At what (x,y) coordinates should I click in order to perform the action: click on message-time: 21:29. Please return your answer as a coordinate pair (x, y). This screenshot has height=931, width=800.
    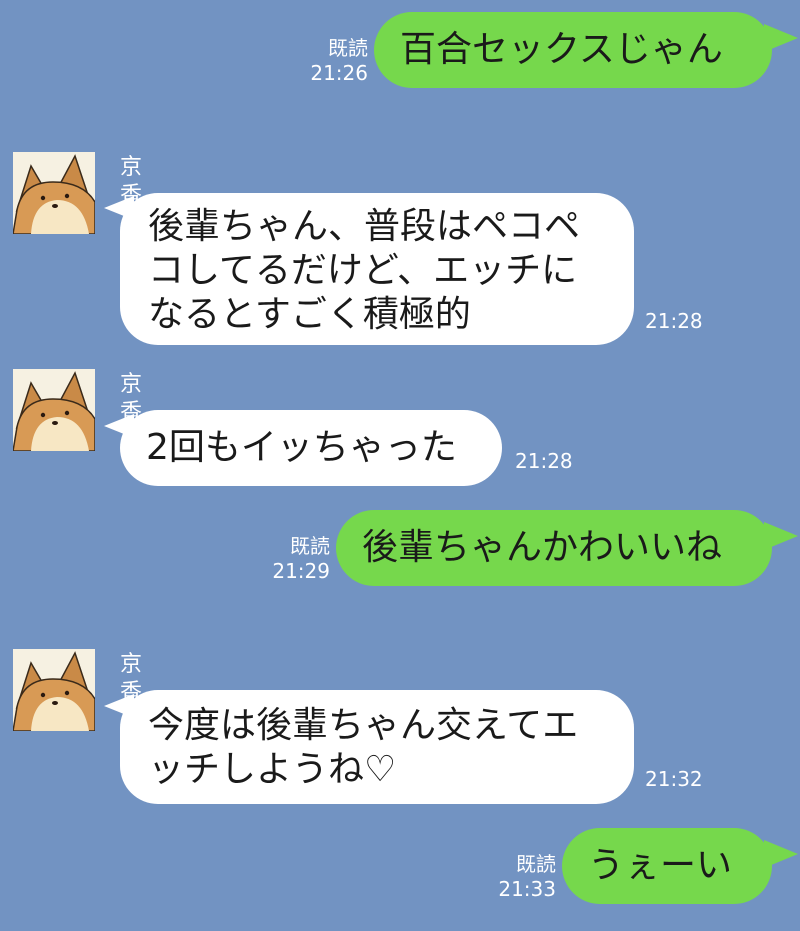
    Looking at the image, I should click on (301, 571).